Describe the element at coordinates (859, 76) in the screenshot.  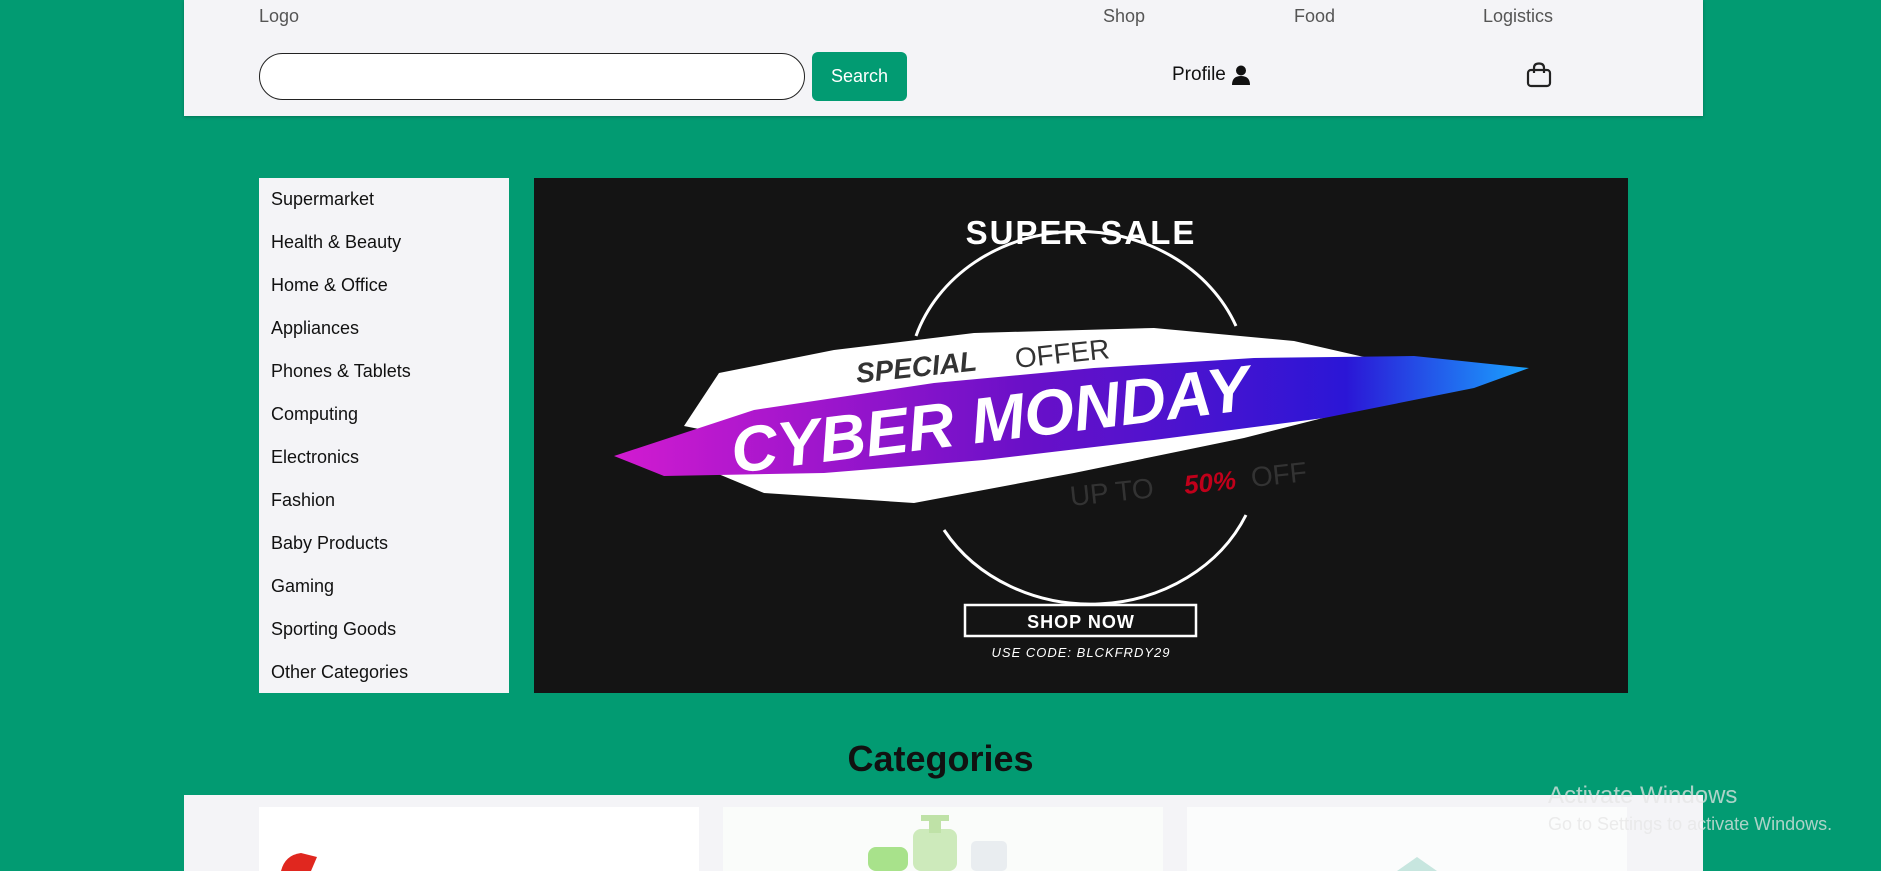
I see `search-button: Search` at that location.